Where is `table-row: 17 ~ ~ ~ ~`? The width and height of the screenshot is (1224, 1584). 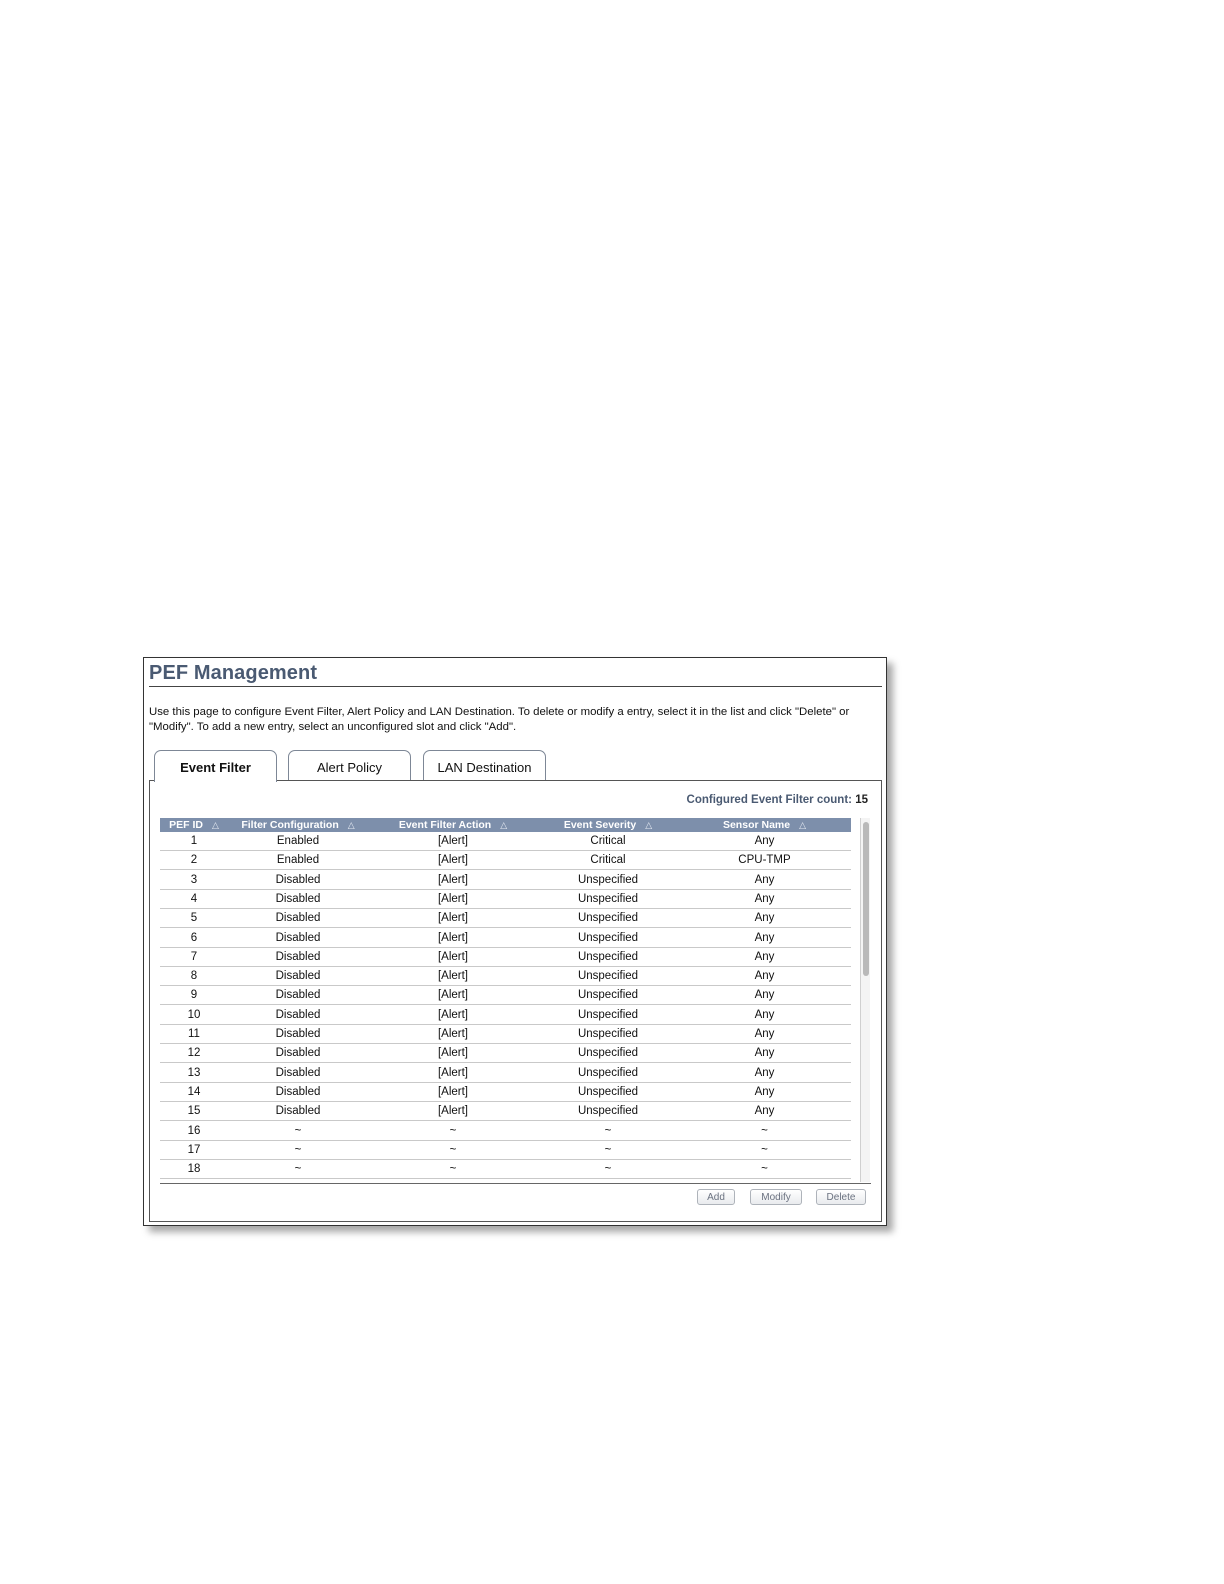 table-row: 17 ~ ~ ~ ~ is located at coordinates (505, 1150).